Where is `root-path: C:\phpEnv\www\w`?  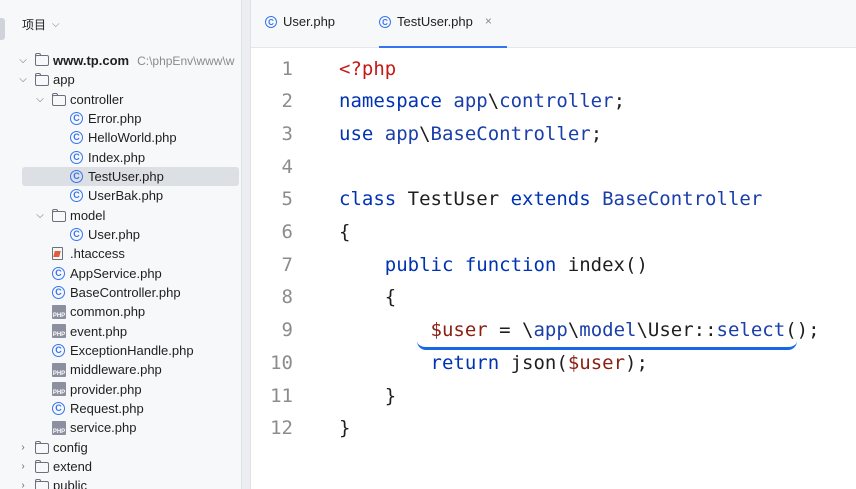
root-path: C:\phpEnv\www\w is located at coordinates (186, 61).